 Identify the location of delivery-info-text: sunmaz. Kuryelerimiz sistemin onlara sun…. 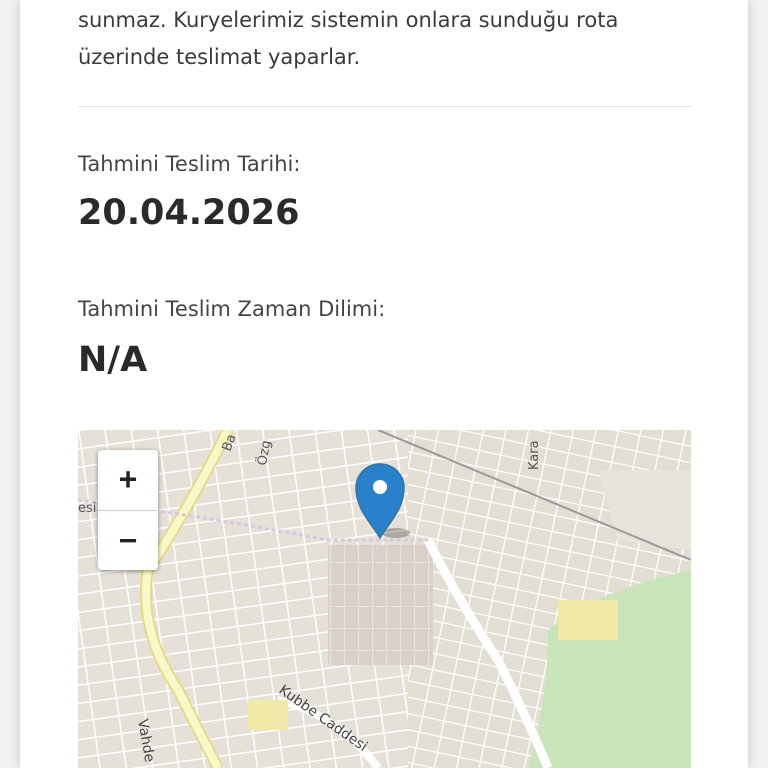
(348, 38).